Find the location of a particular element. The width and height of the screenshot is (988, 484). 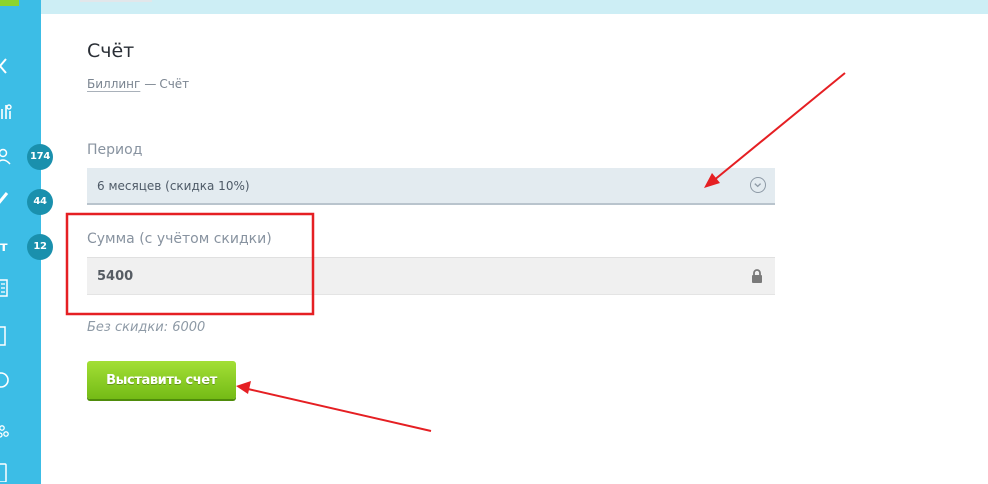

count-badge: 174 is located at coordinates (40, 157).